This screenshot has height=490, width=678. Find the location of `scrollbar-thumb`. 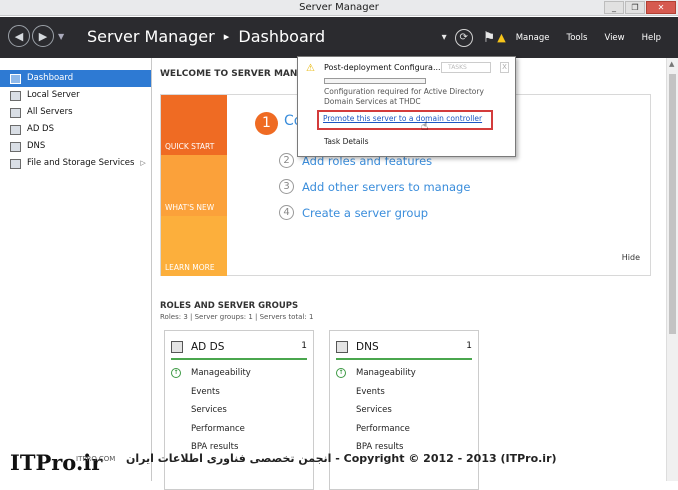

scrollbar-thumb is located at coordinates (672, 204).